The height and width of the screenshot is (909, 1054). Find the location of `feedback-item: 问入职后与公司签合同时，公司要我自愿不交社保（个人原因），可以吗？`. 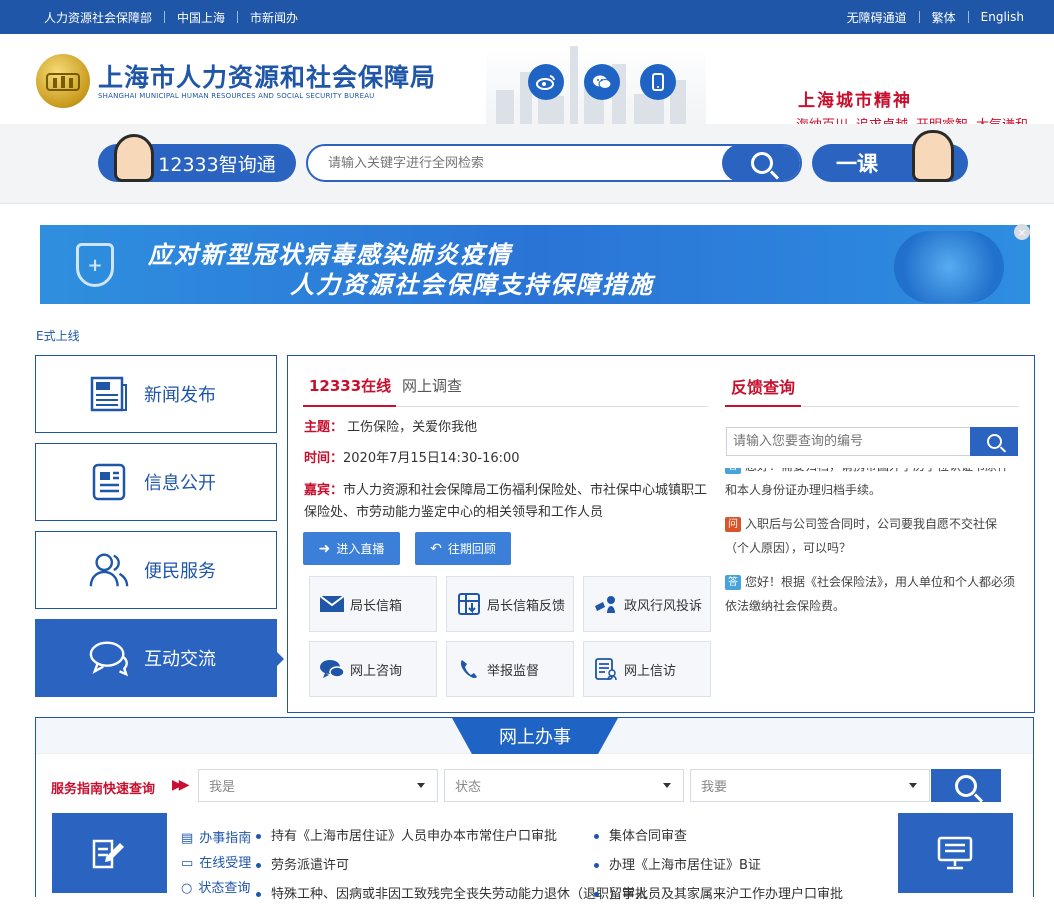

feedback-item: 问入职后与公司签合同时，公司要我自愿不交社保（个人原因），可以吗？ is located at coordinates (872, 536).